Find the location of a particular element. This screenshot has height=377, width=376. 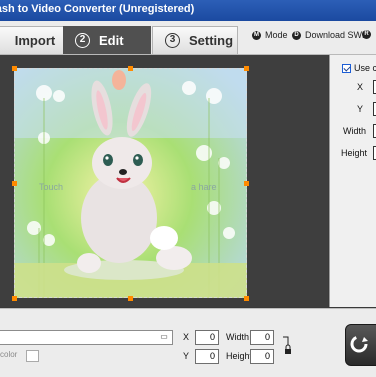

tab-edit: 2 Edit is located at coordinates (107, 40).